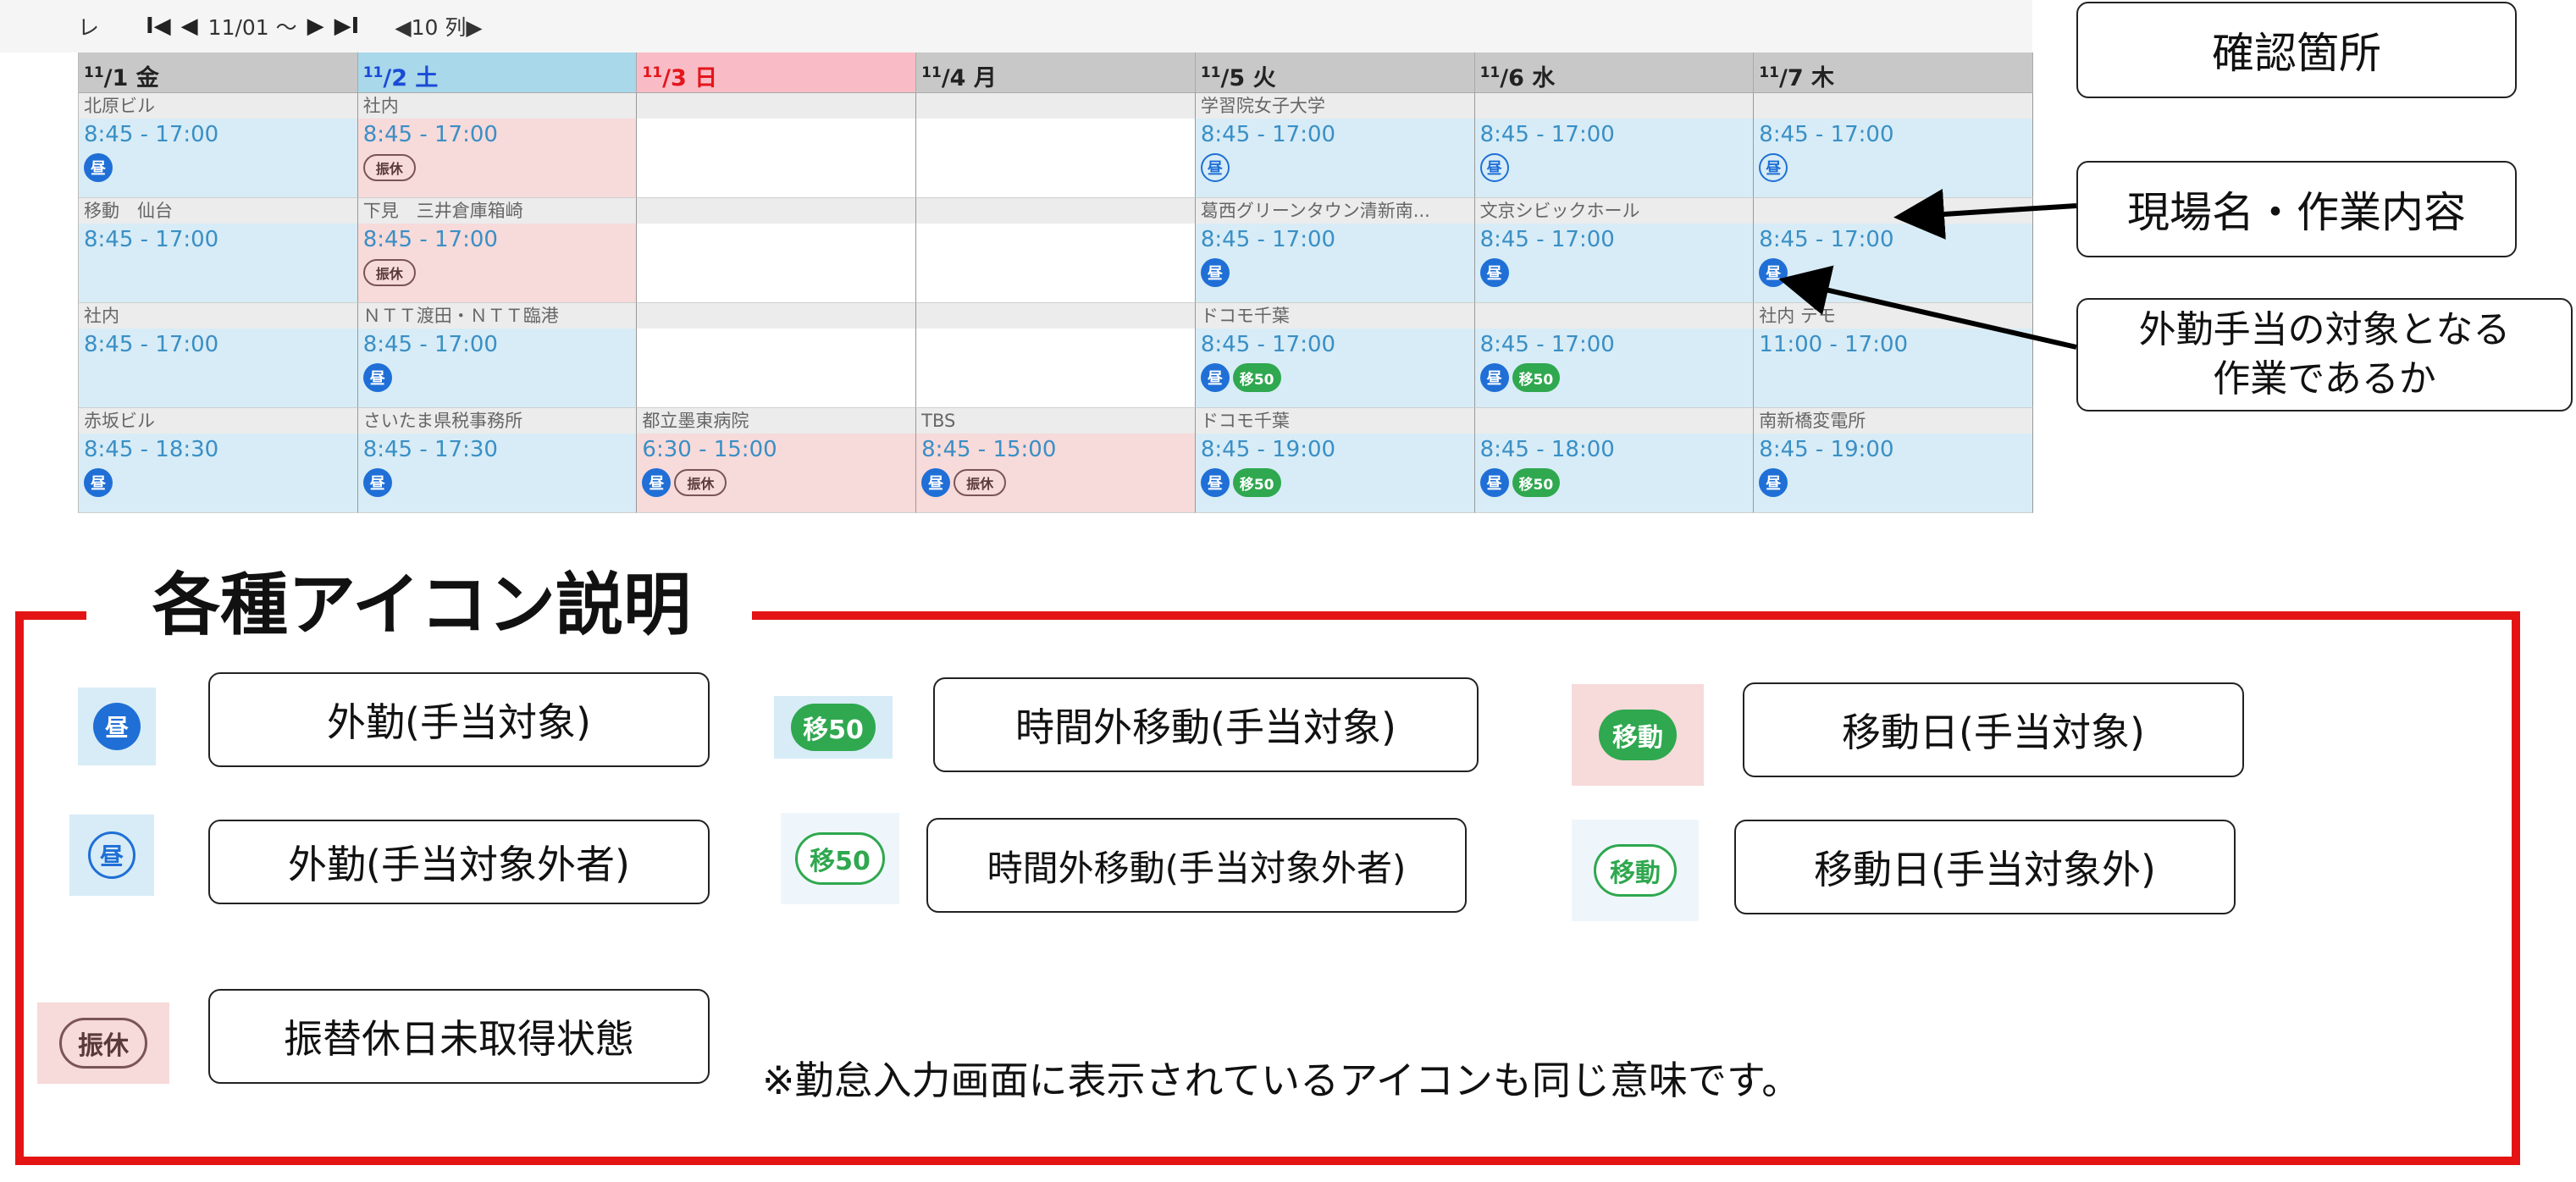 The image size is (2576, 1182). Describe the element at coordinates (1614, 72) in the screenshot. I see `day-header: 11/6 水` at that location.